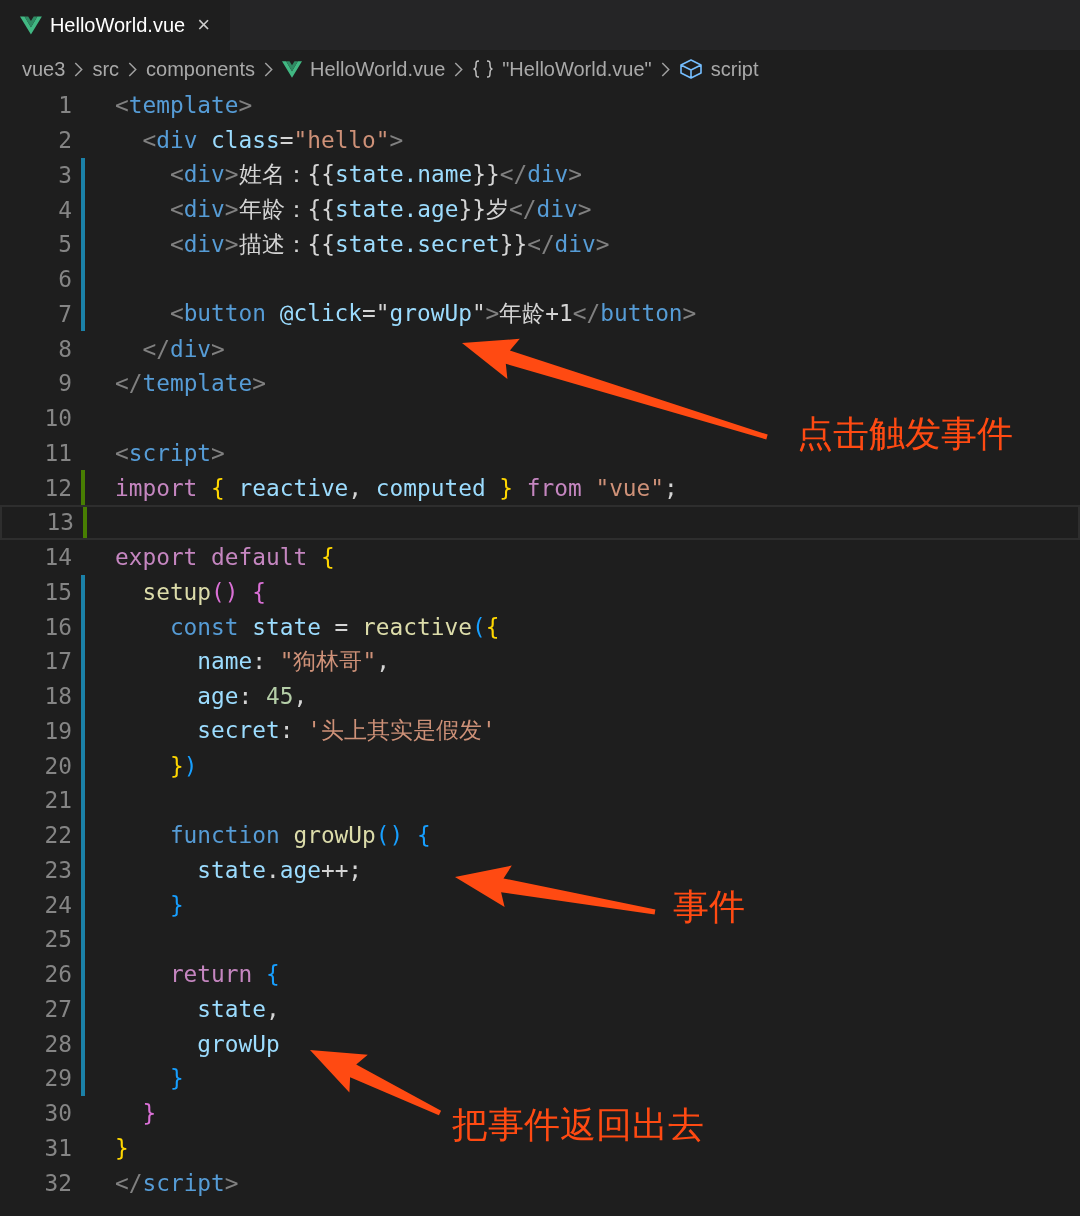 The width and height of the screenshot is (1080, 1216). Describe the element at coordinates (64, 383) in the screenshot. I see `line-number: 9` at that location.